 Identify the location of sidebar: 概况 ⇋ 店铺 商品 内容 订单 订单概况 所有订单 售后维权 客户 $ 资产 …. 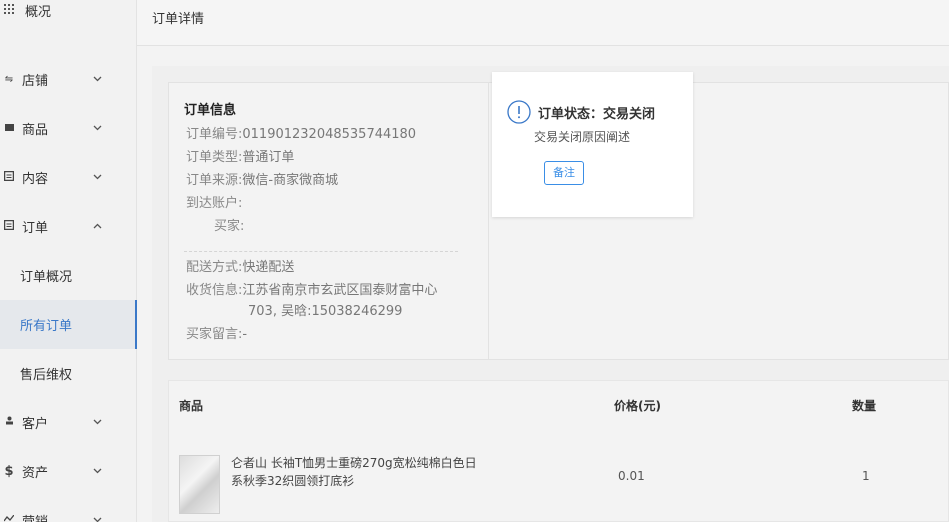
(68, 261).